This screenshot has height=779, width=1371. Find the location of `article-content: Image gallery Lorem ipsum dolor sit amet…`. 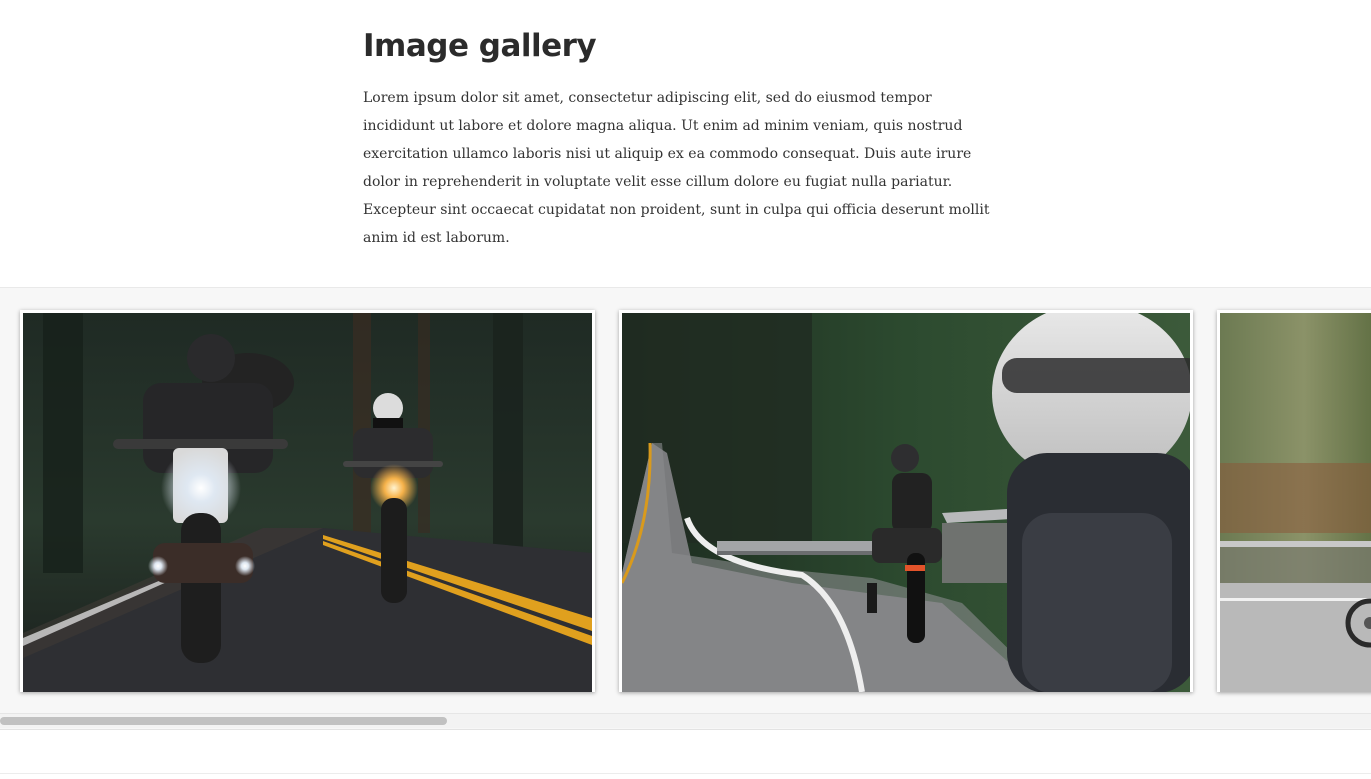

article-content: Image gallery Lorem ipsum dolor sit amet… is located at coordinates (683, 140).